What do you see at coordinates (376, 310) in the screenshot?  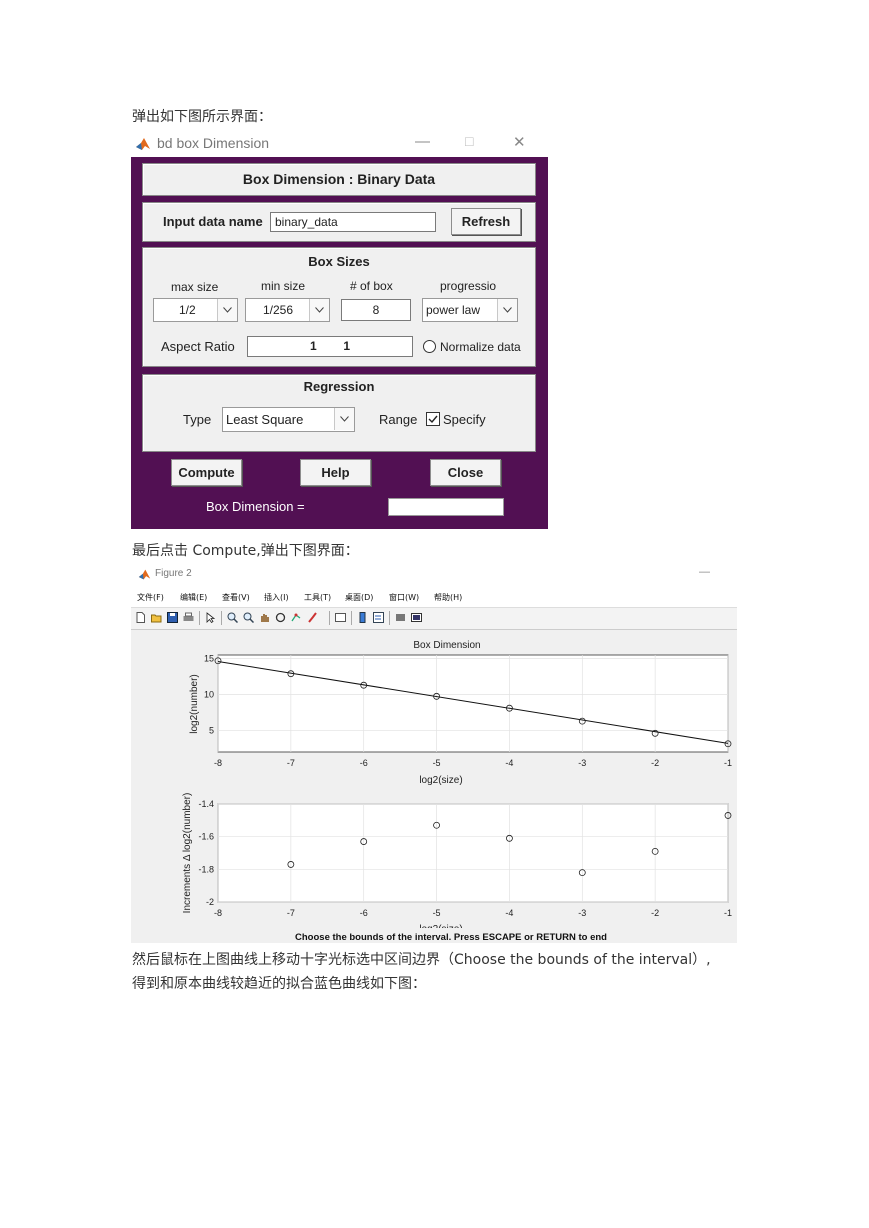 I see `num-box-field: 8` at bounding box center [376, 310].